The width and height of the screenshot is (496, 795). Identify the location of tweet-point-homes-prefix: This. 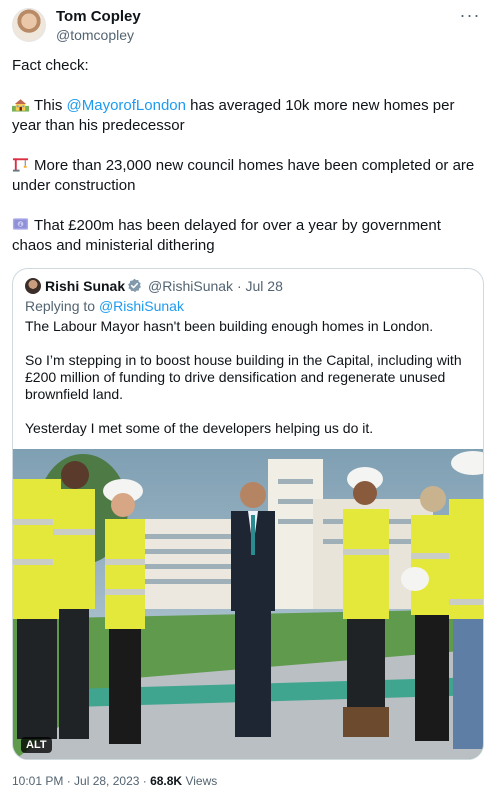
(50, 105).